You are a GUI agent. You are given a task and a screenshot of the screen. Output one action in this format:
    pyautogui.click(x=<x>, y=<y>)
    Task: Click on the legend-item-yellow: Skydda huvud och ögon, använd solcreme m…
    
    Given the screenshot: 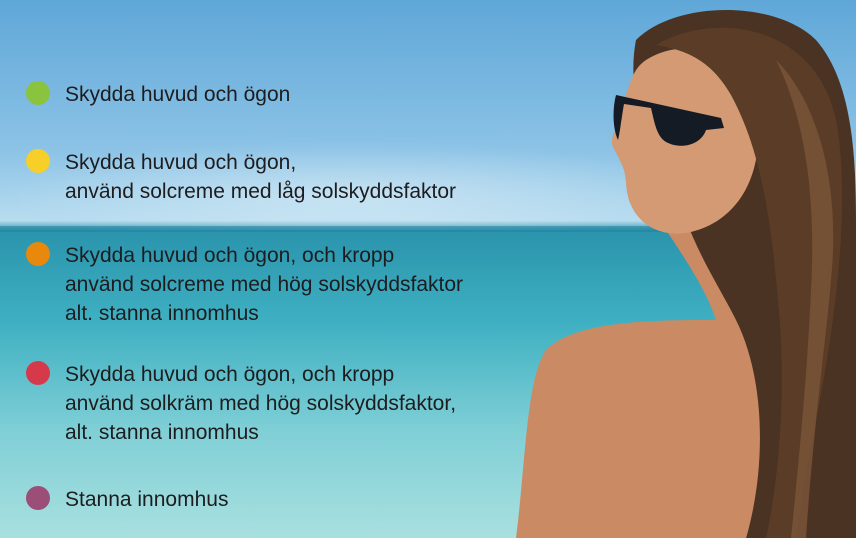 What is the action you would take?
    pyautogui.click(x=241, y=177)
    